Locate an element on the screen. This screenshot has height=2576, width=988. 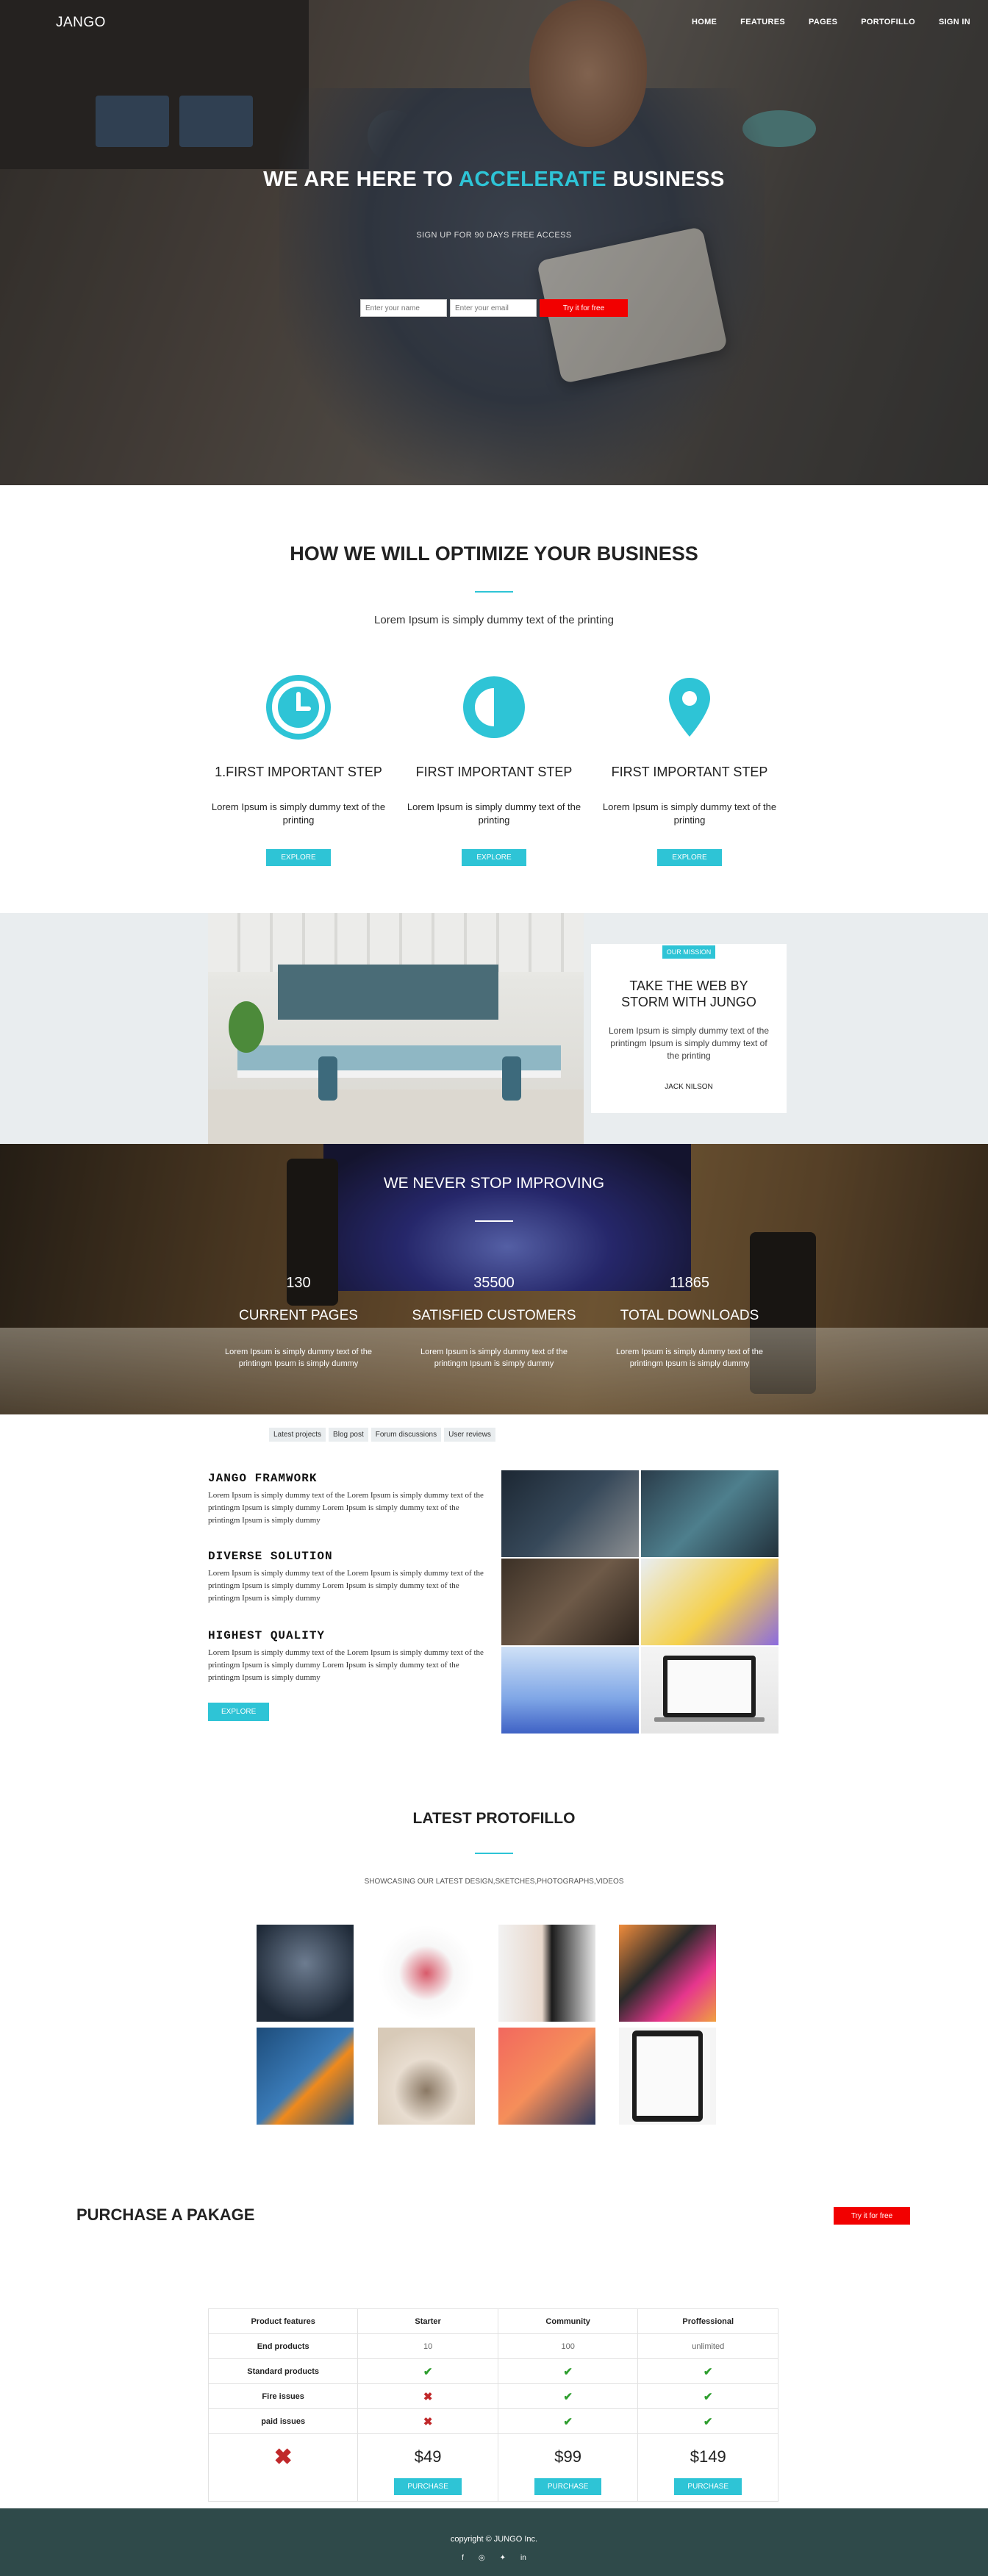
purchase-try-free-button: Try it for free is located at coordinates (872, 2216).